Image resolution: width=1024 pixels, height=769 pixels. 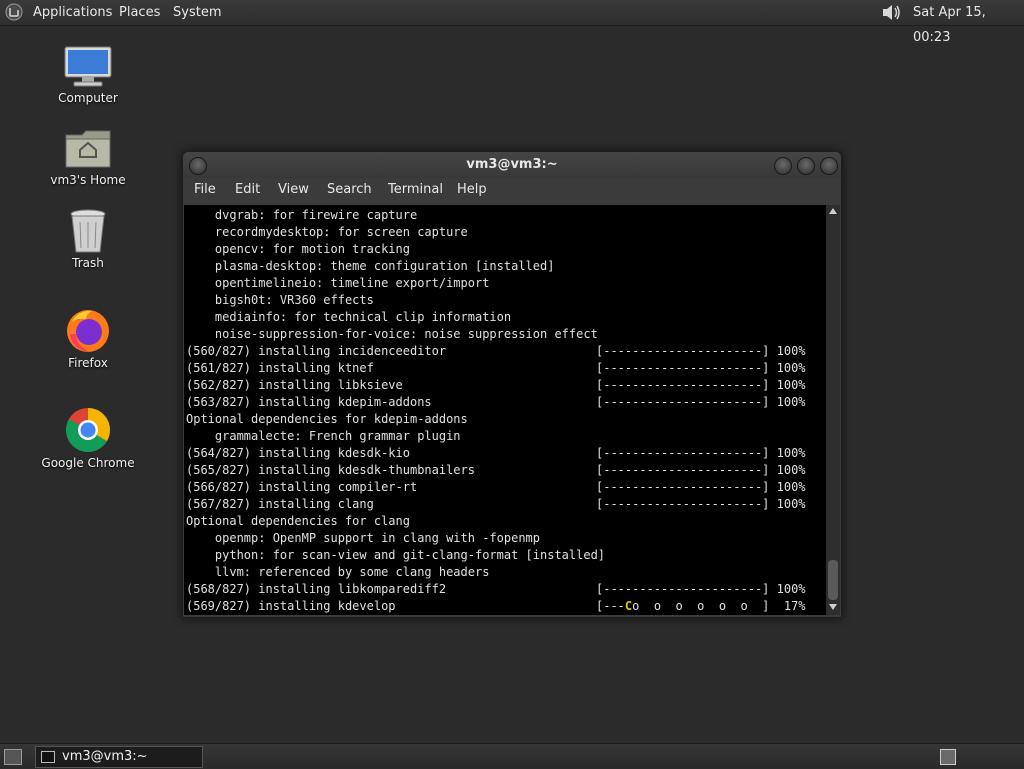 I want to click on terminal-line: dvgrab: for firewire capture, so click(x=302, y=215).